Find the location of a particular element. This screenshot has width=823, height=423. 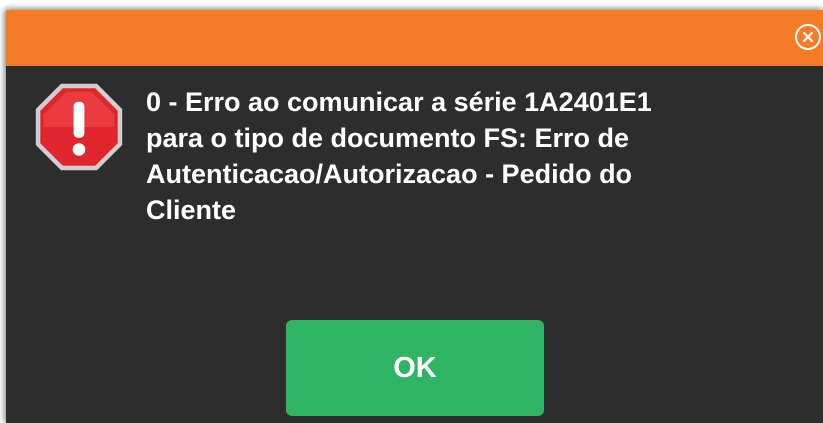

close-button is located at coordinates (808, 37).